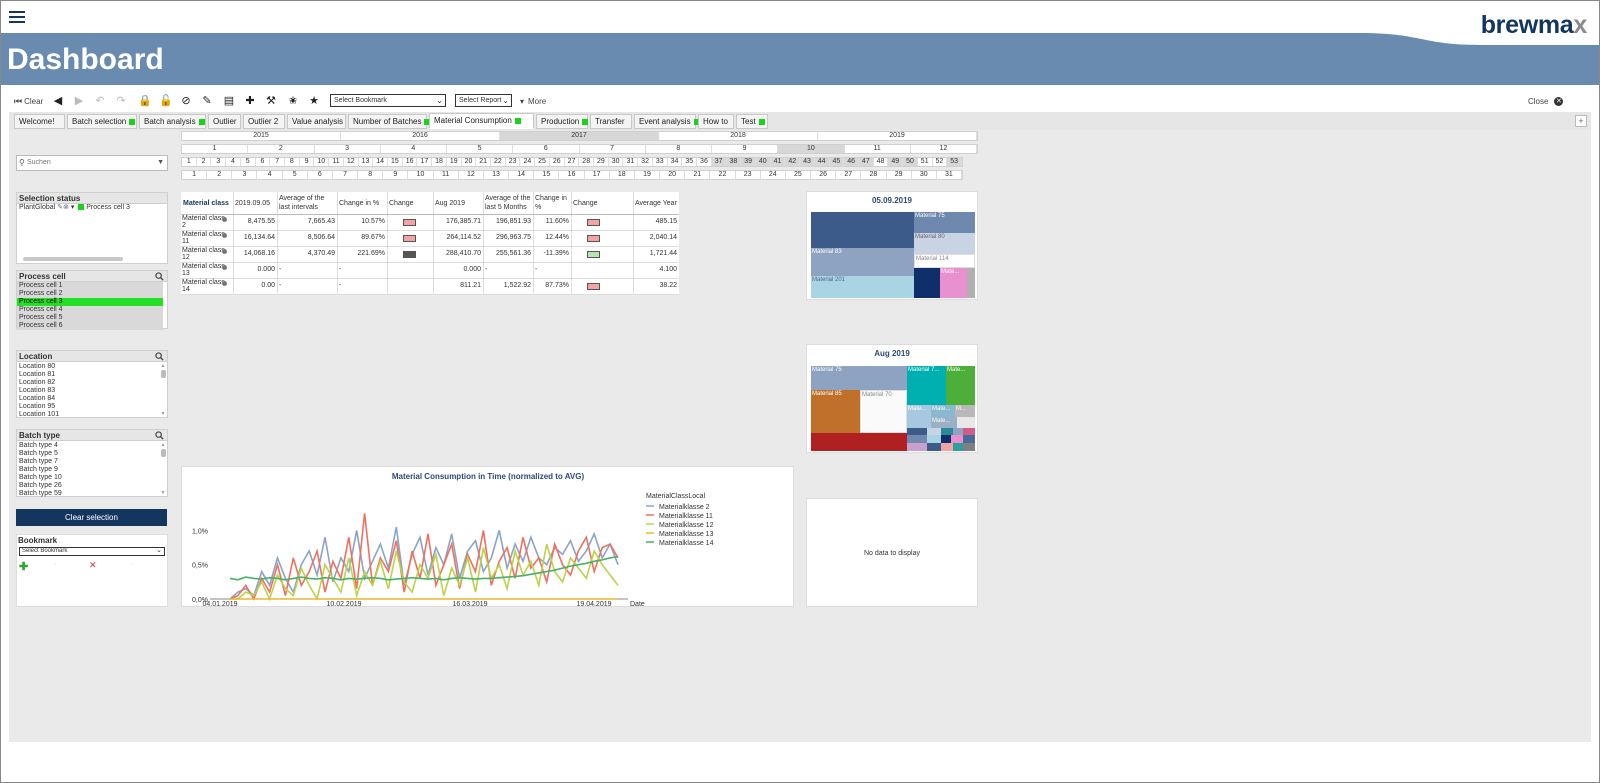 This screenshot has height=783, width=1600. Describe the element at coordinates (734, 162) in the screenshot. I see `week-cell: 38` at that location.